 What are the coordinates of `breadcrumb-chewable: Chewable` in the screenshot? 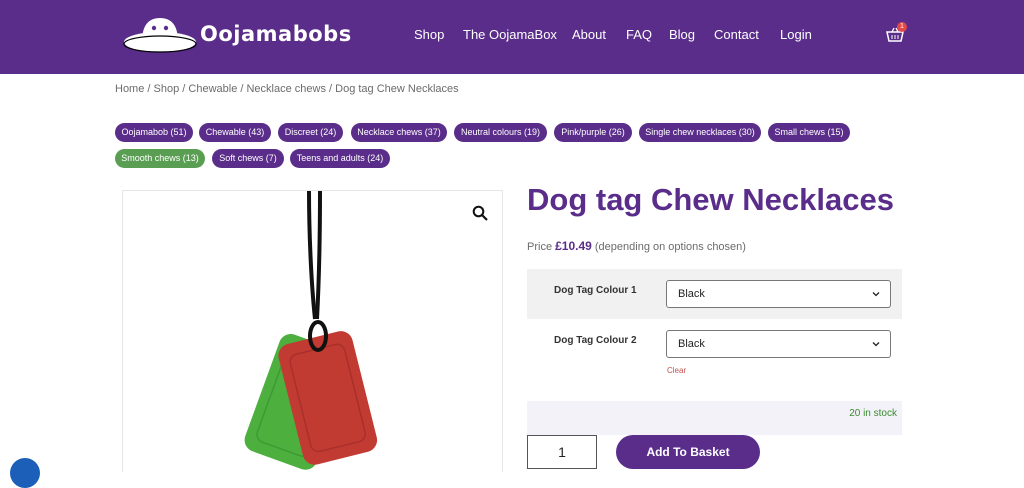 It's located at (212, 89).